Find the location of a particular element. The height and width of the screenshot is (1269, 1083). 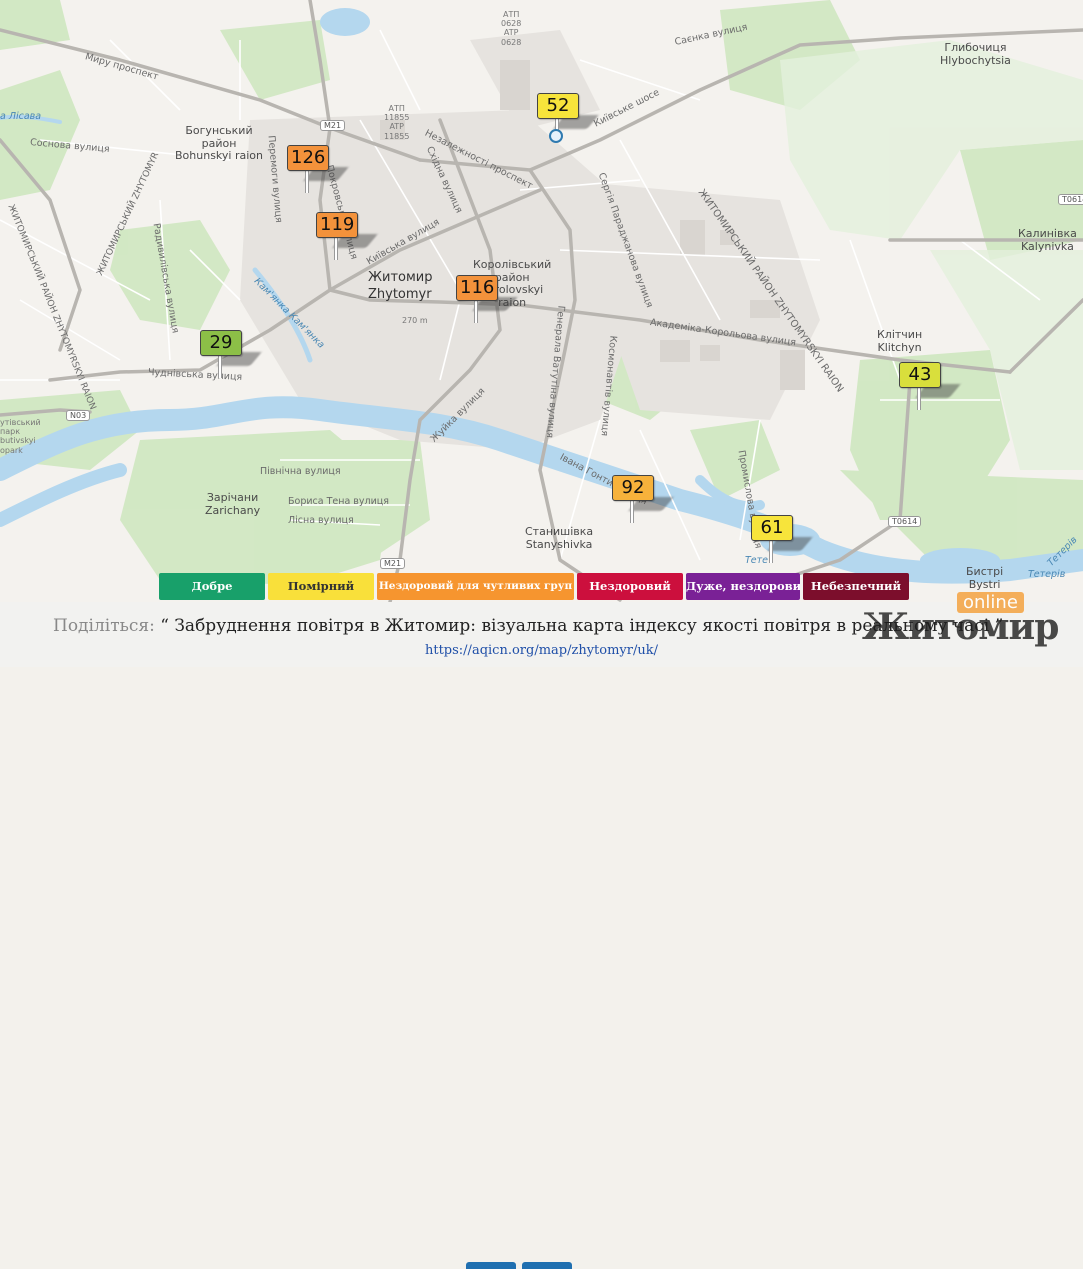

place-label-klitchyn: Клітчин Klitchyn is located at coordinates (900, 341).